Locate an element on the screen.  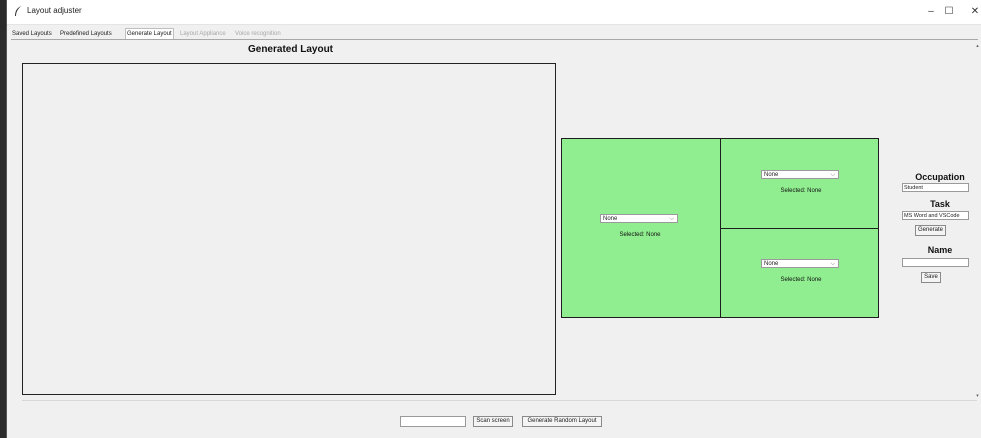
occupation-field: Student is located at coordinates (935, 187).